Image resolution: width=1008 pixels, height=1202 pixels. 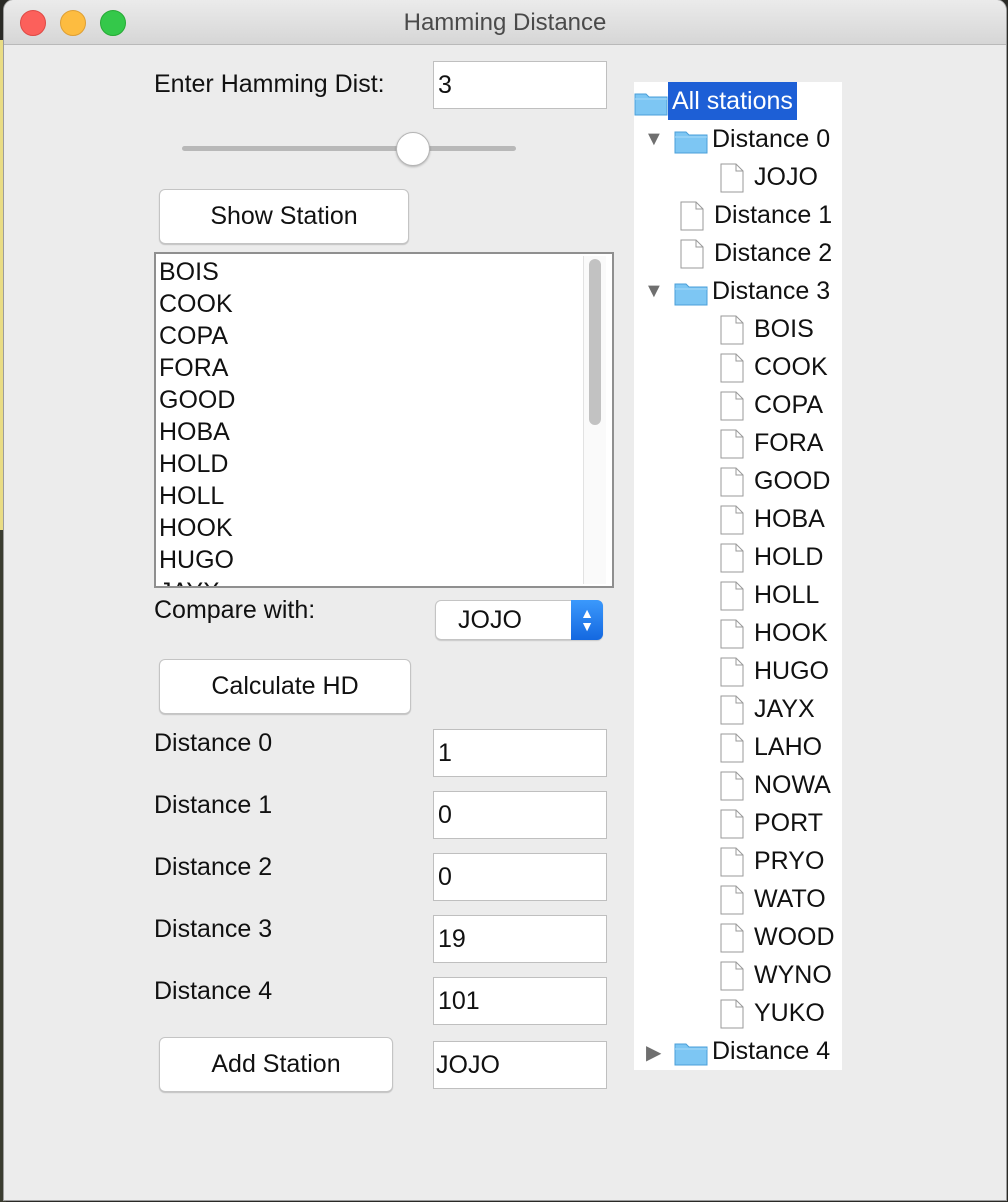 What do you see at coordinates (595, 342) in the screenshot?
I see `scrollbar-thumb` at bounding box center [595, 342].